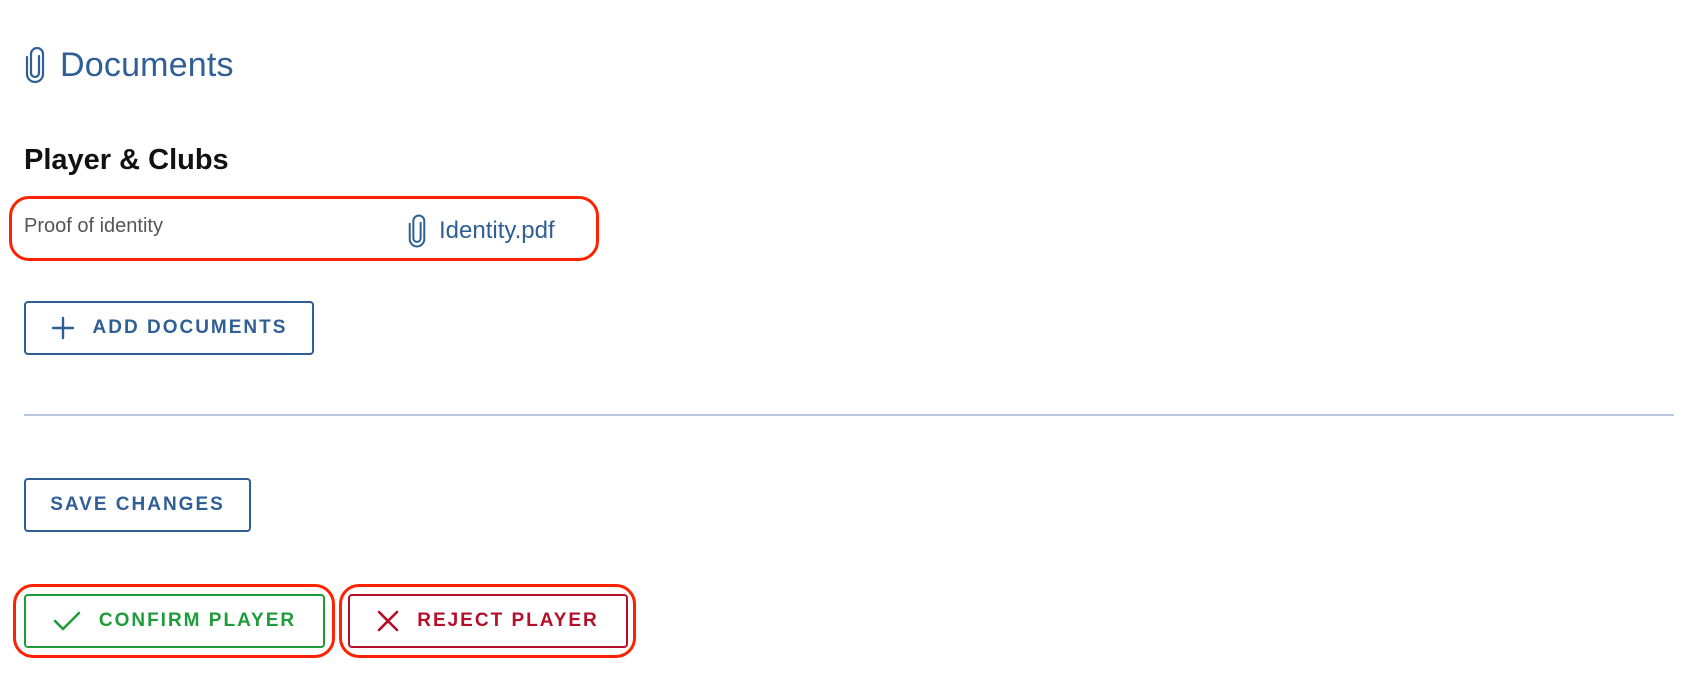  Describe the element at coordinates (849, 415) in the screenshot. I see `divider` at that location.